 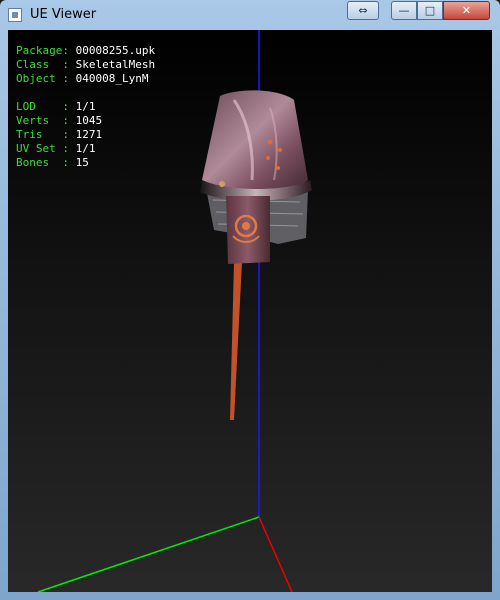 I want to click on info-row-verts: Verts : 1045, so click(x=85, y=121).